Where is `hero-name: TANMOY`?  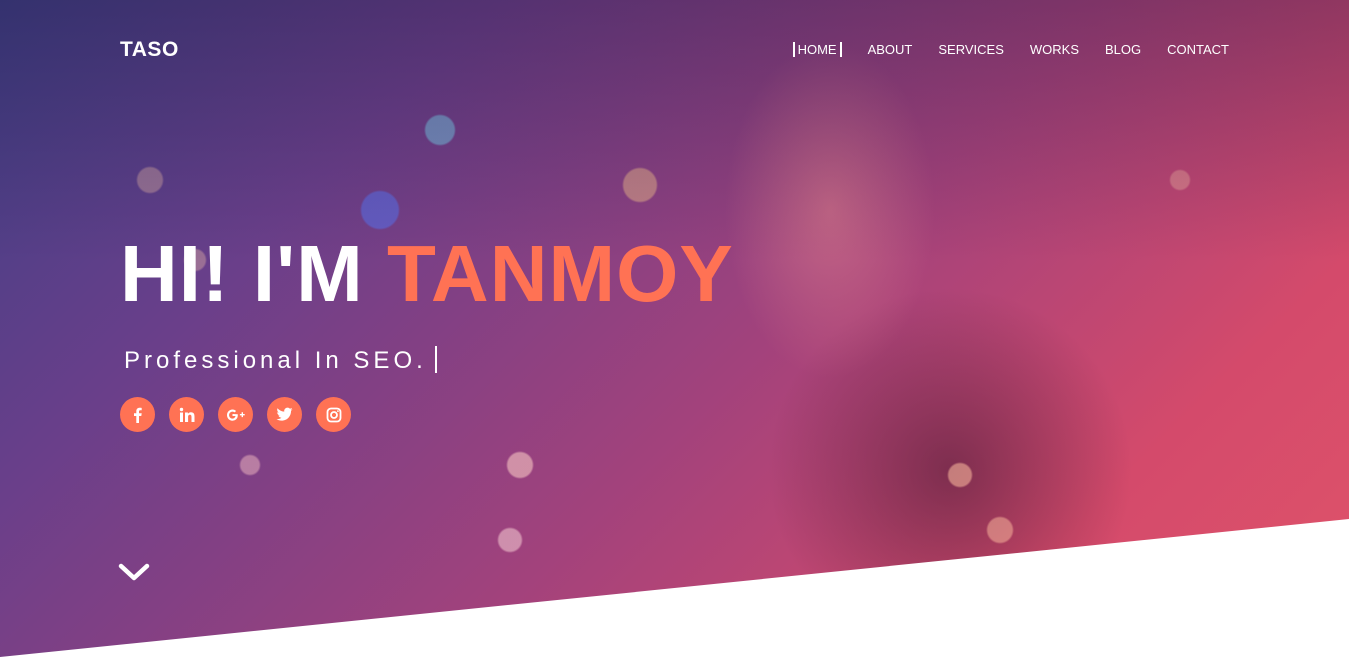
hero-name: TANMOY is located at coordinates (560, 273).